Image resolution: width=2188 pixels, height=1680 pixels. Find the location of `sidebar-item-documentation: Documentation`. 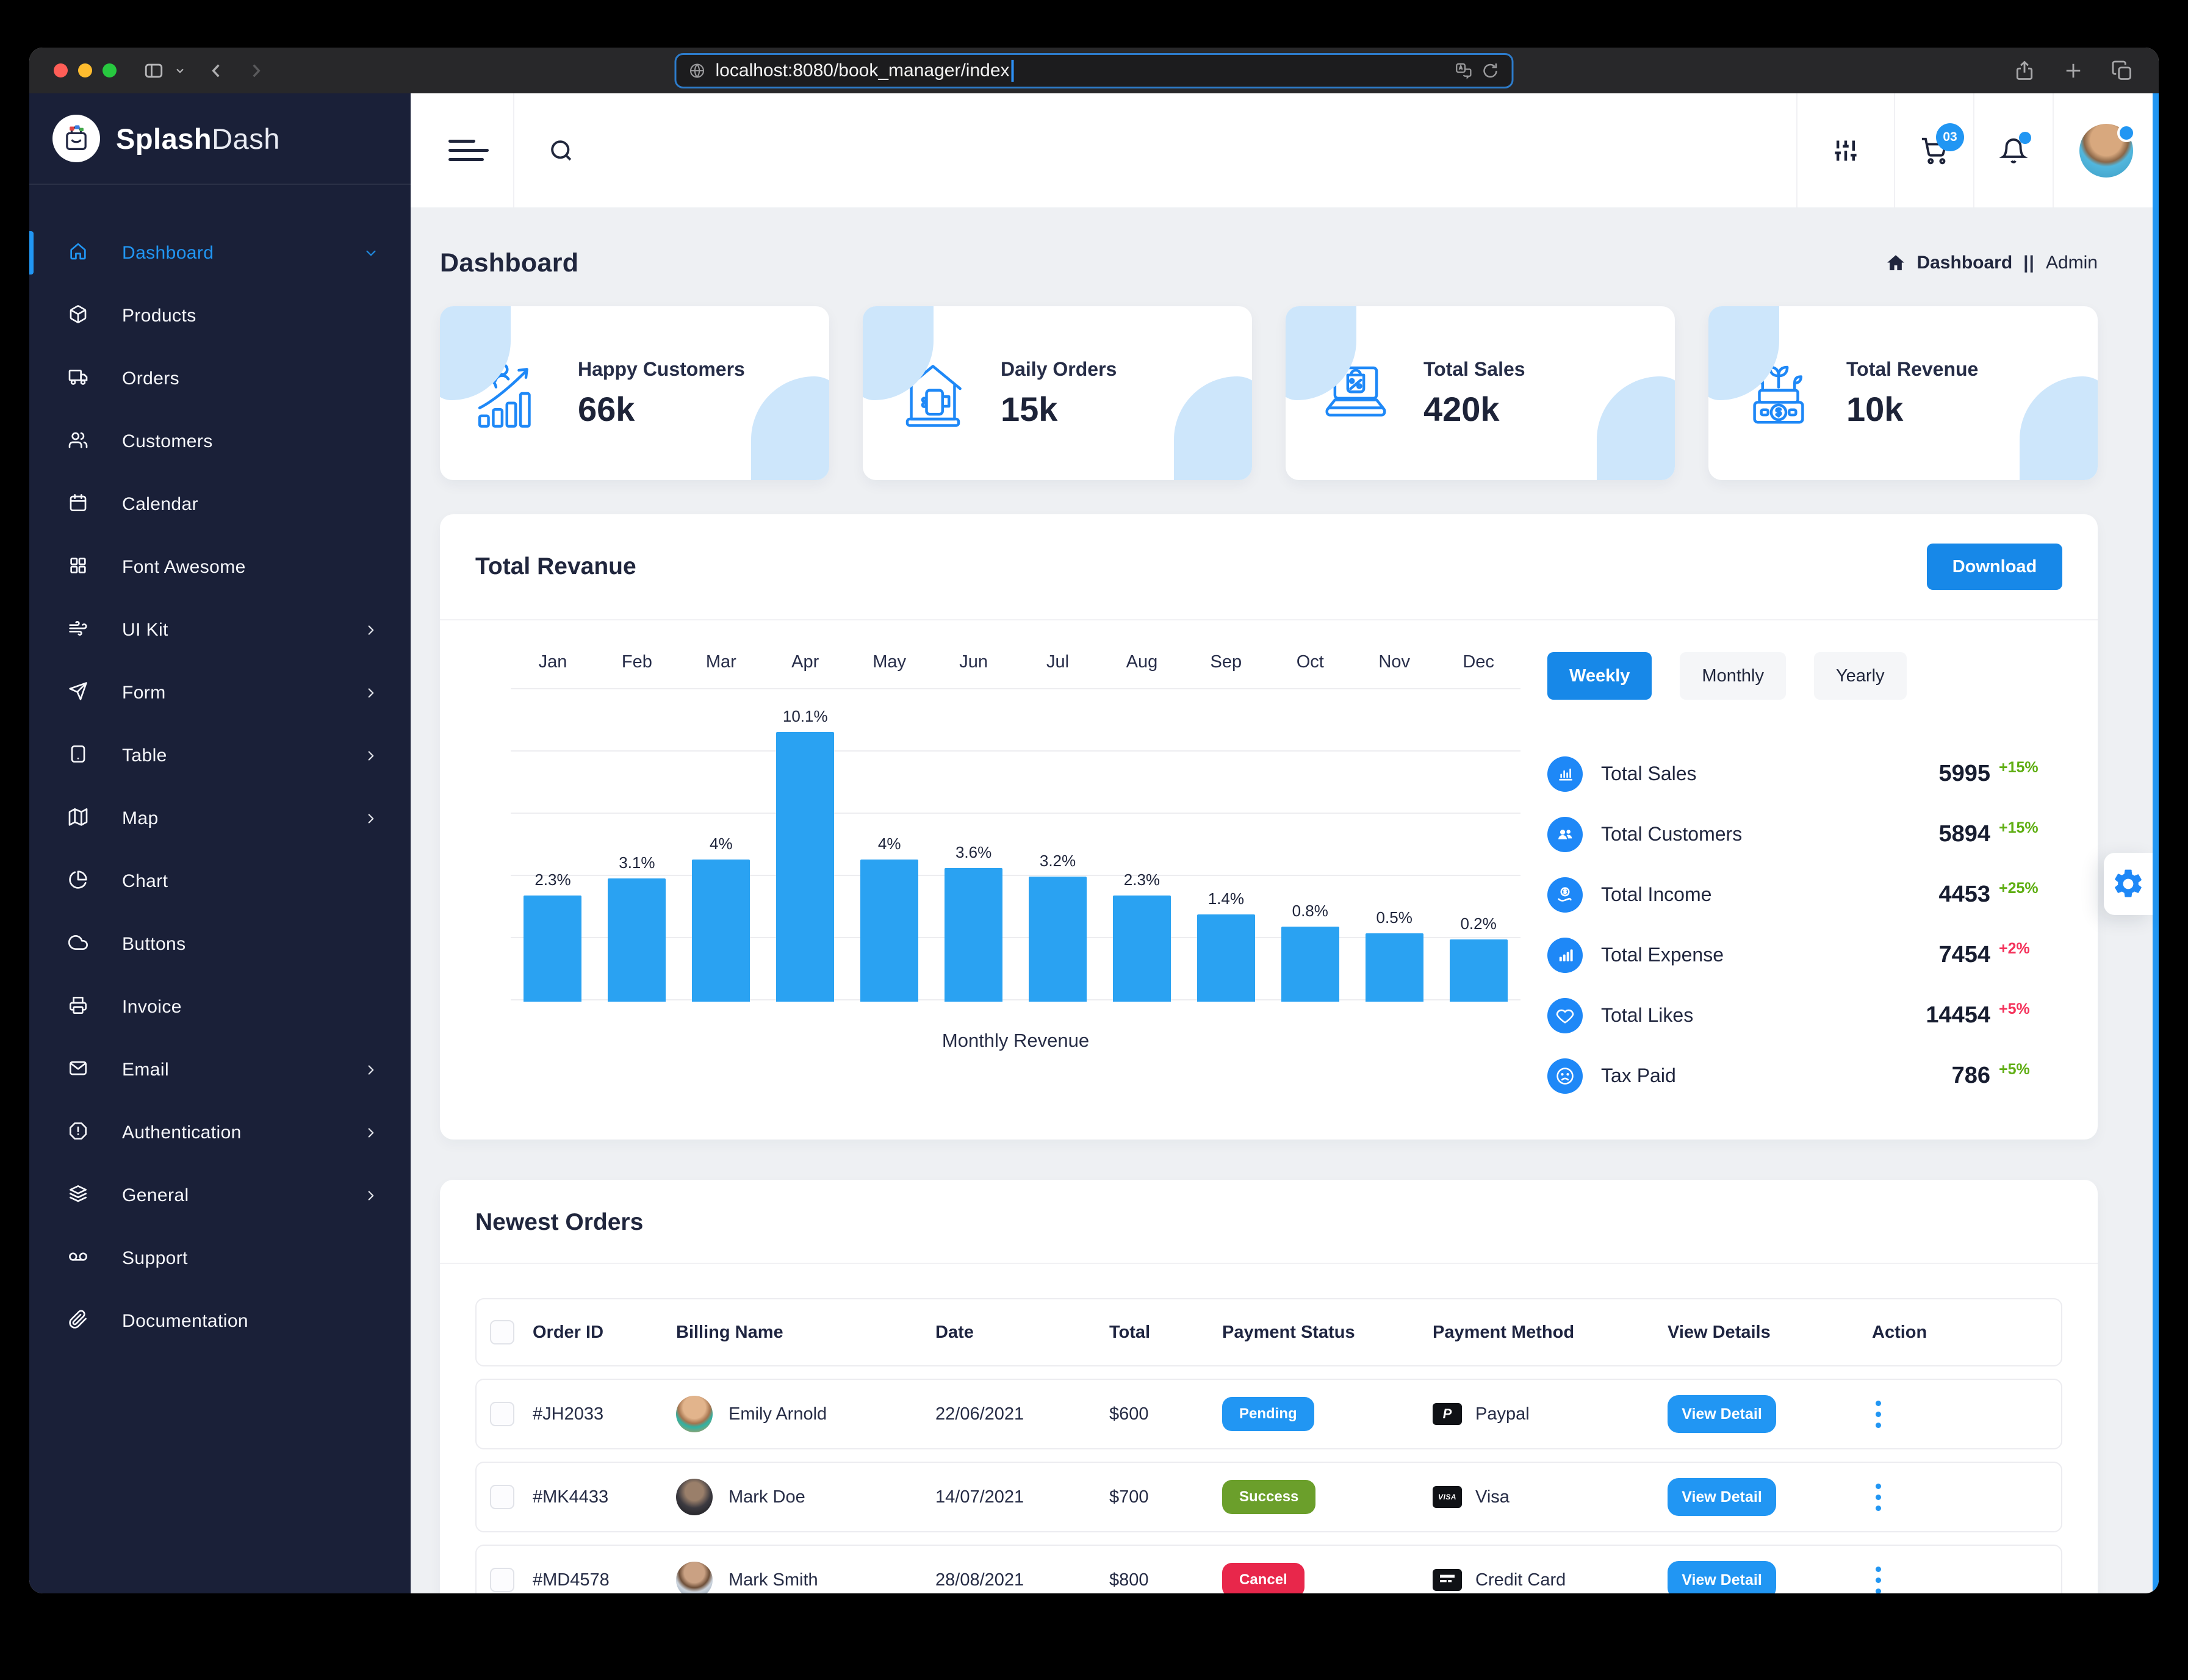

sidebar-item-documentation: Documentation is located at coordinates (220, 1321).